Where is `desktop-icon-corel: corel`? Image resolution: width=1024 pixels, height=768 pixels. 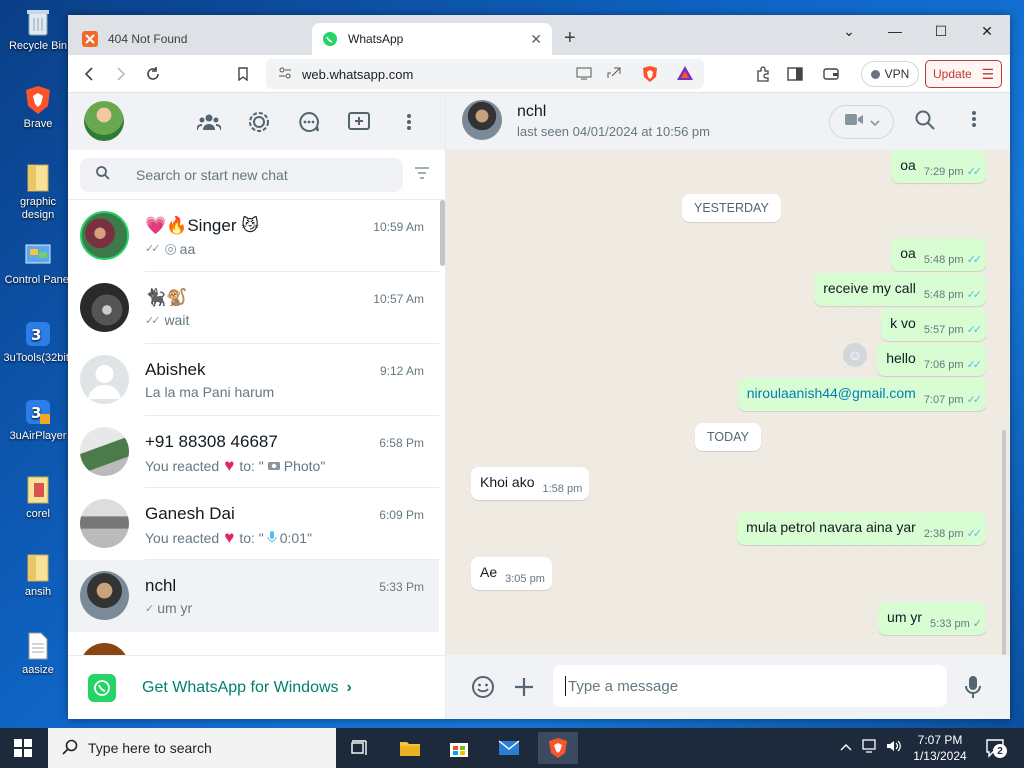 desktop-icon-corel: corel is located at coordinates (38, 497).